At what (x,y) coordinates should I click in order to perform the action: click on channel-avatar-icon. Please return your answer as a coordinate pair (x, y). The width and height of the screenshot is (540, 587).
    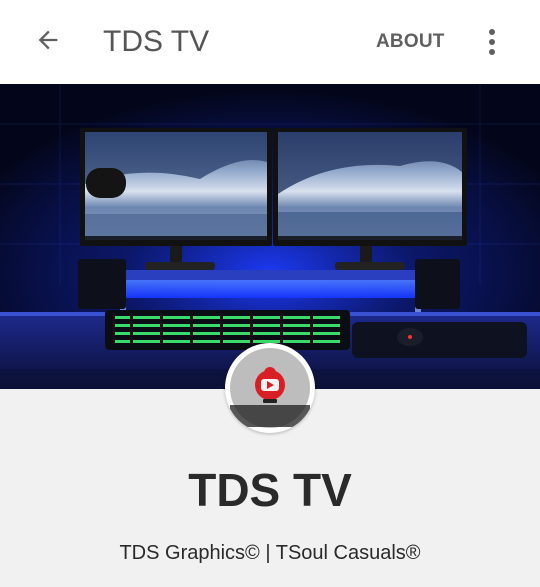
    Looking at the image, I should click on (270, 388).